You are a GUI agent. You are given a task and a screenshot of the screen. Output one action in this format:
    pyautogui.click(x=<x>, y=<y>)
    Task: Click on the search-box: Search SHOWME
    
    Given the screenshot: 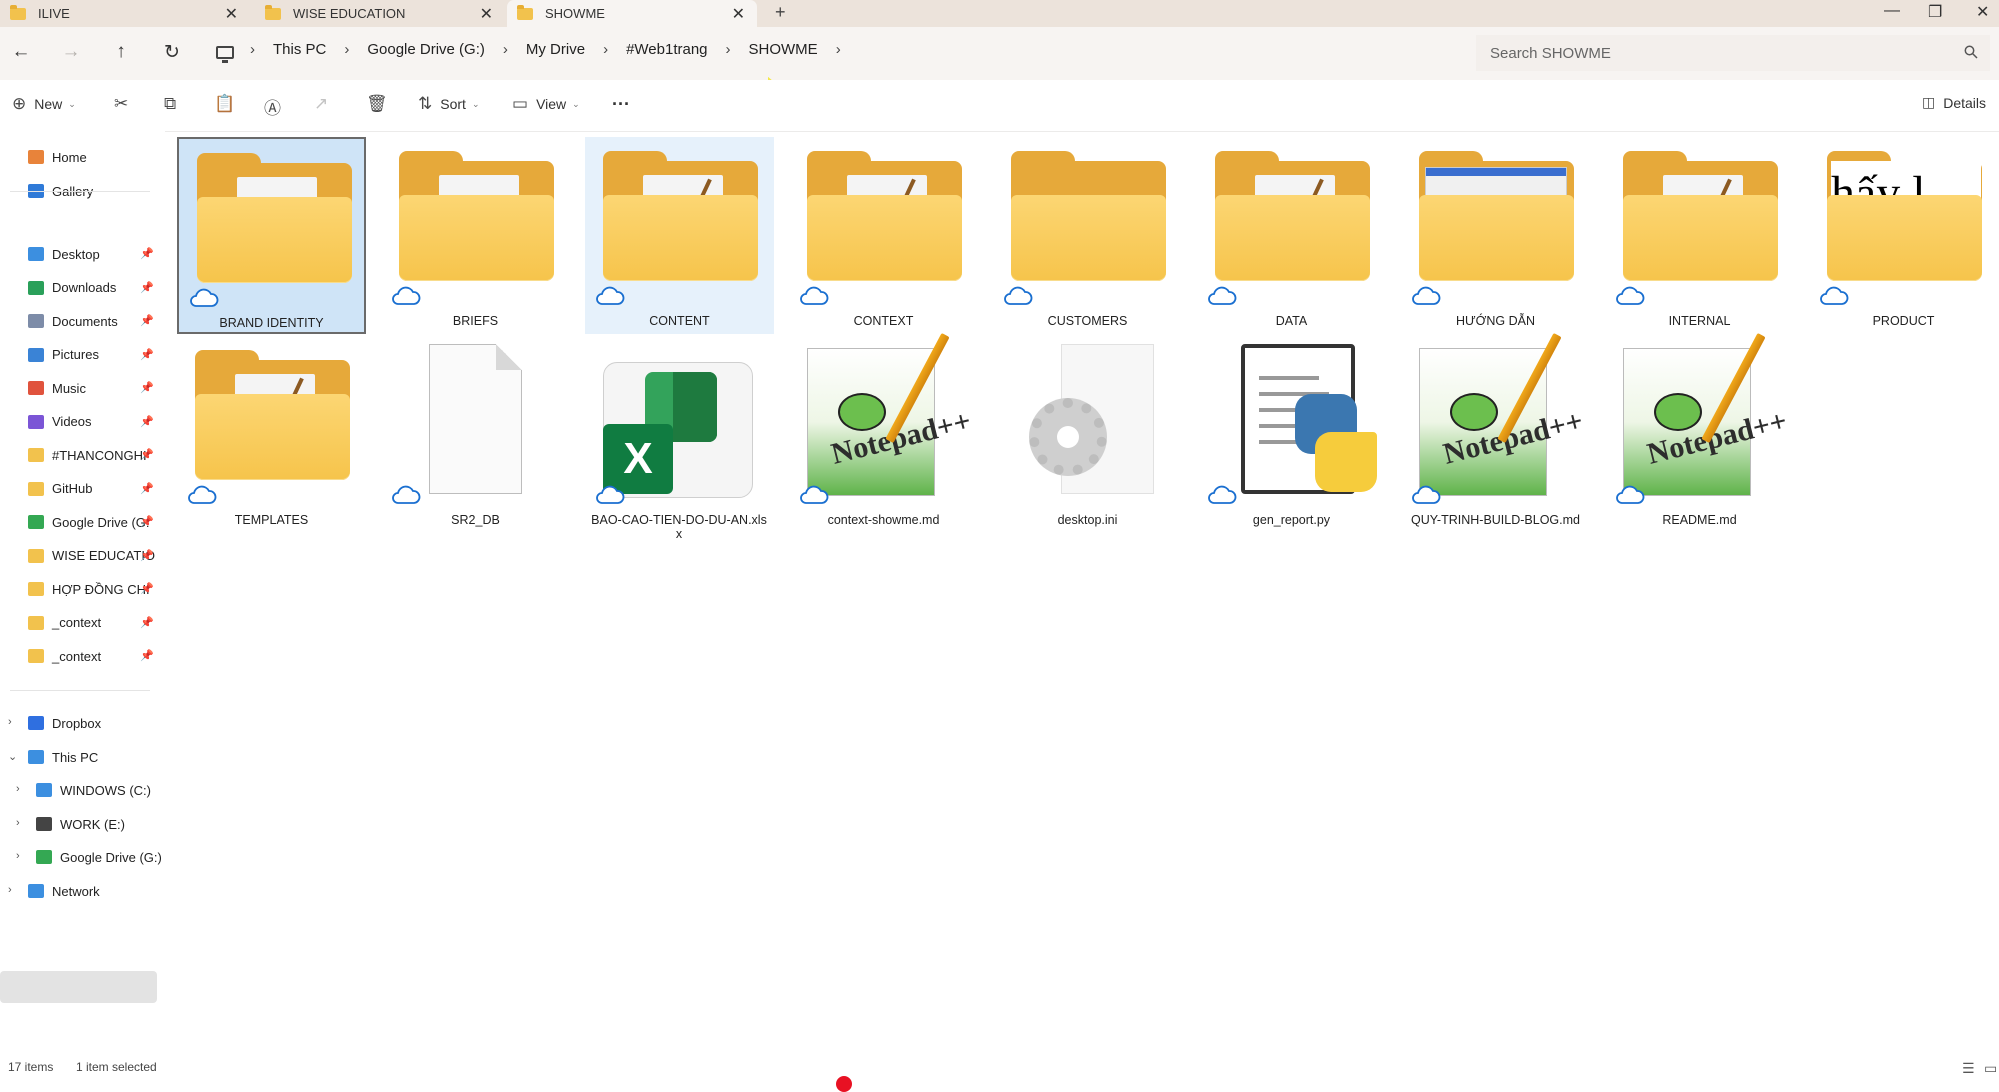 What is the action you would take?
    pyautogui.click(x=1733, y=53)
    